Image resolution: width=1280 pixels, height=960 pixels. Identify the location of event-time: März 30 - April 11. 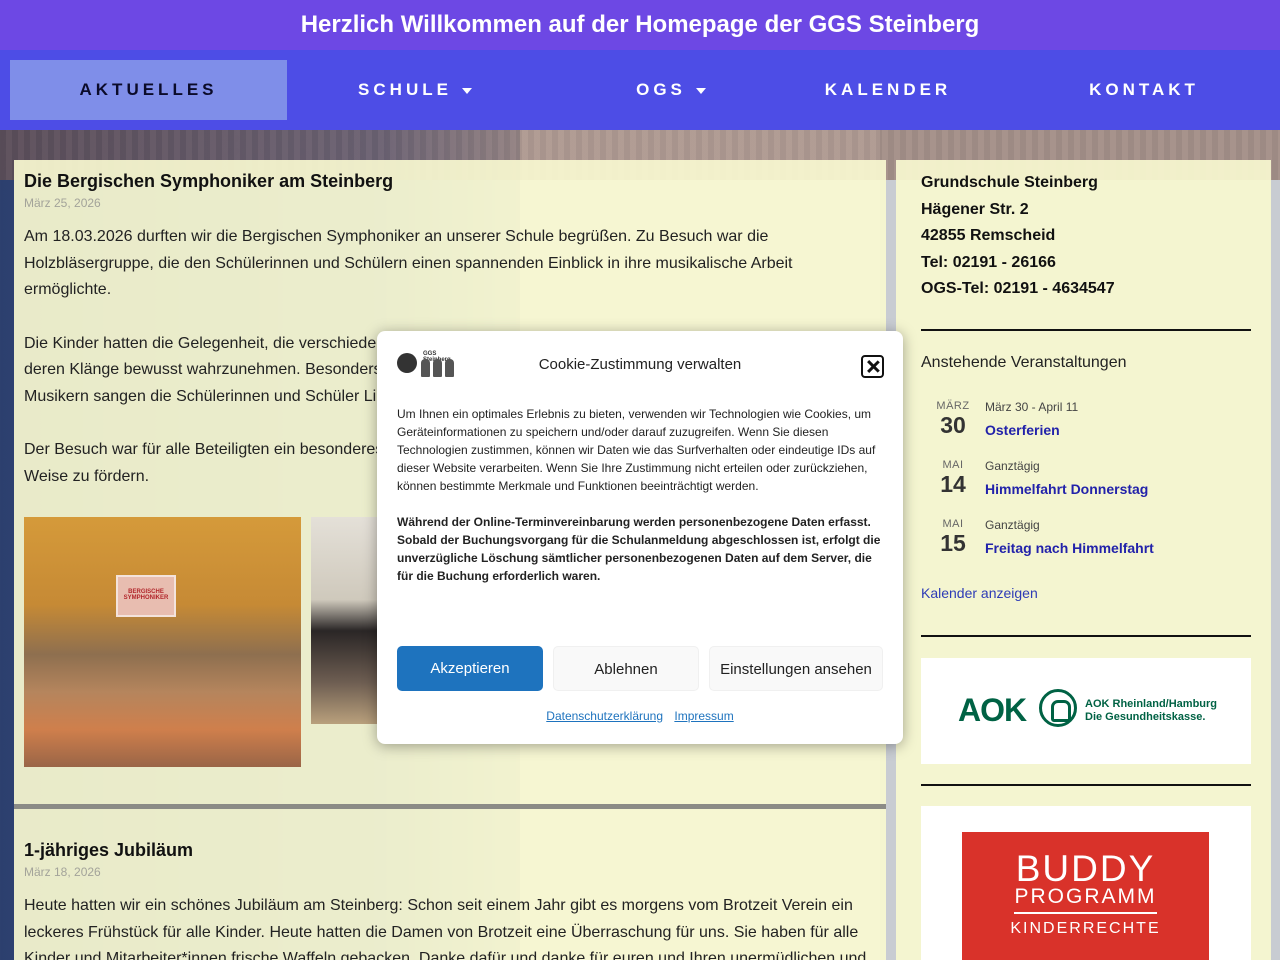
(1032, 407).